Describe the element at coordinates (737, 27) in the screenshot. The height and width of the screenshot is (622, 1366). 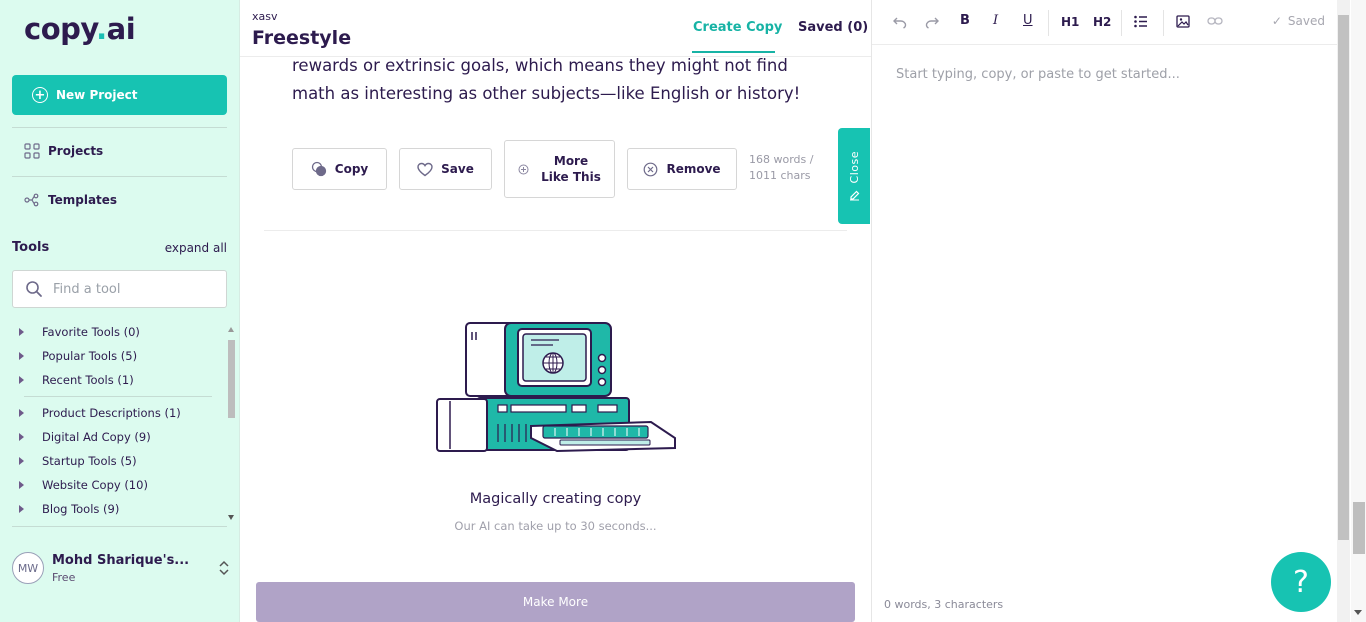
I see `tab-create-copy: Create Copy` at that location.